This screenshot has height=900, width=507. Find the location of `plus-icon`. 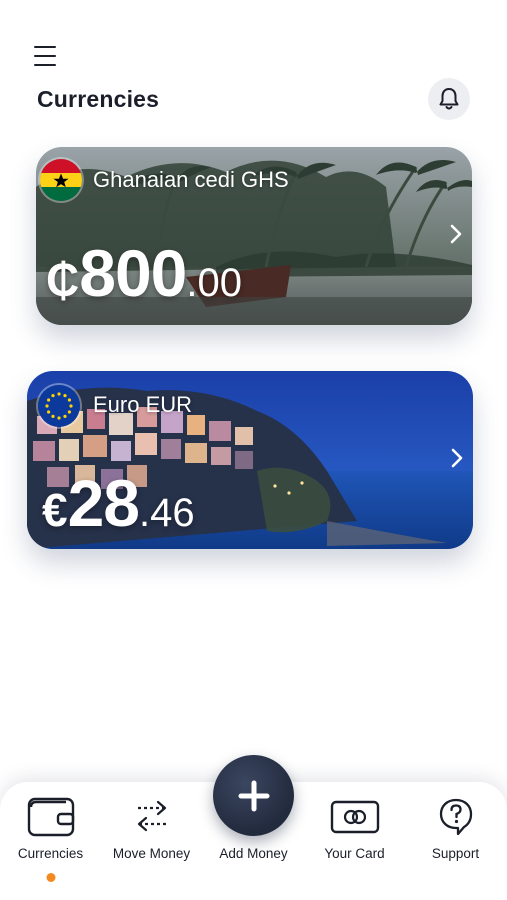

plus-icon is located at coordinates (253, 795).